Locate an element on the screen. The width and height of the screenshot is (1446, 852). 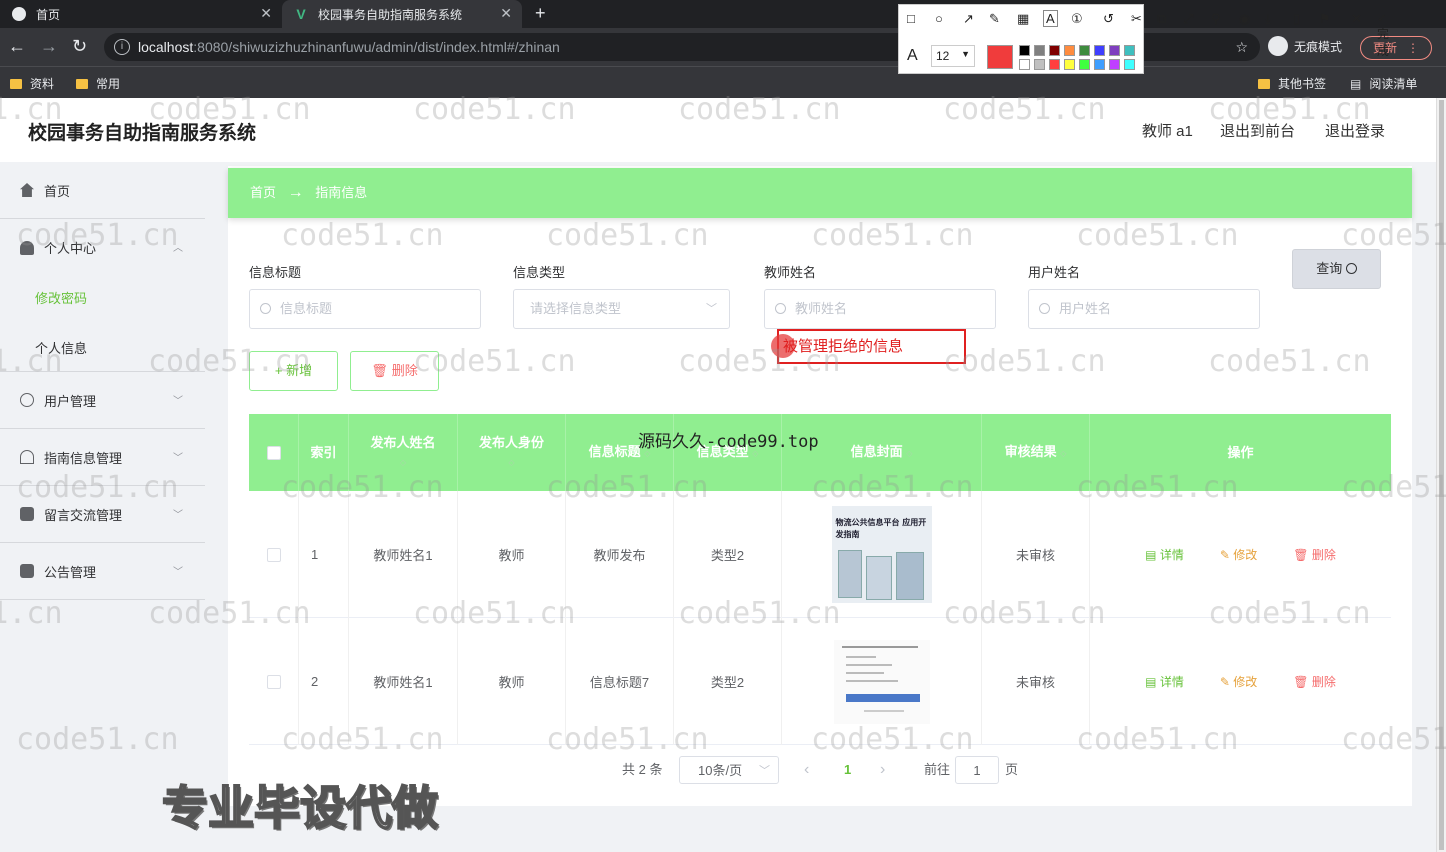
done-button: ✓ 完成 is located at coordinates (1383, 35).